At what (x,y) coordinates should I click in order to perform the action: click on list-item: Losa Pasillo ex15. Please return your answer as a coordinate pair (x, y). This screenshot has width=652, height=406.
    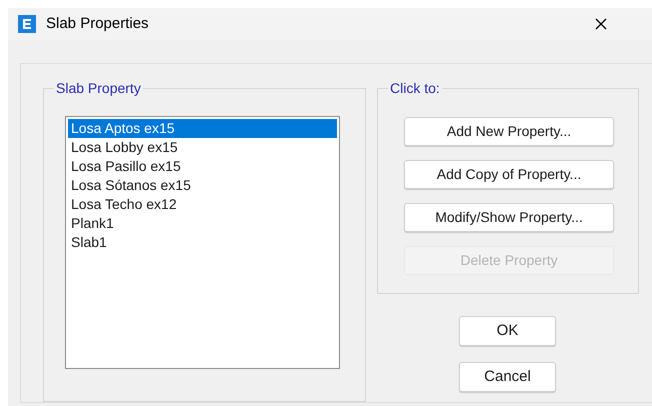
    Looking at the image, I should click on (202, 166).